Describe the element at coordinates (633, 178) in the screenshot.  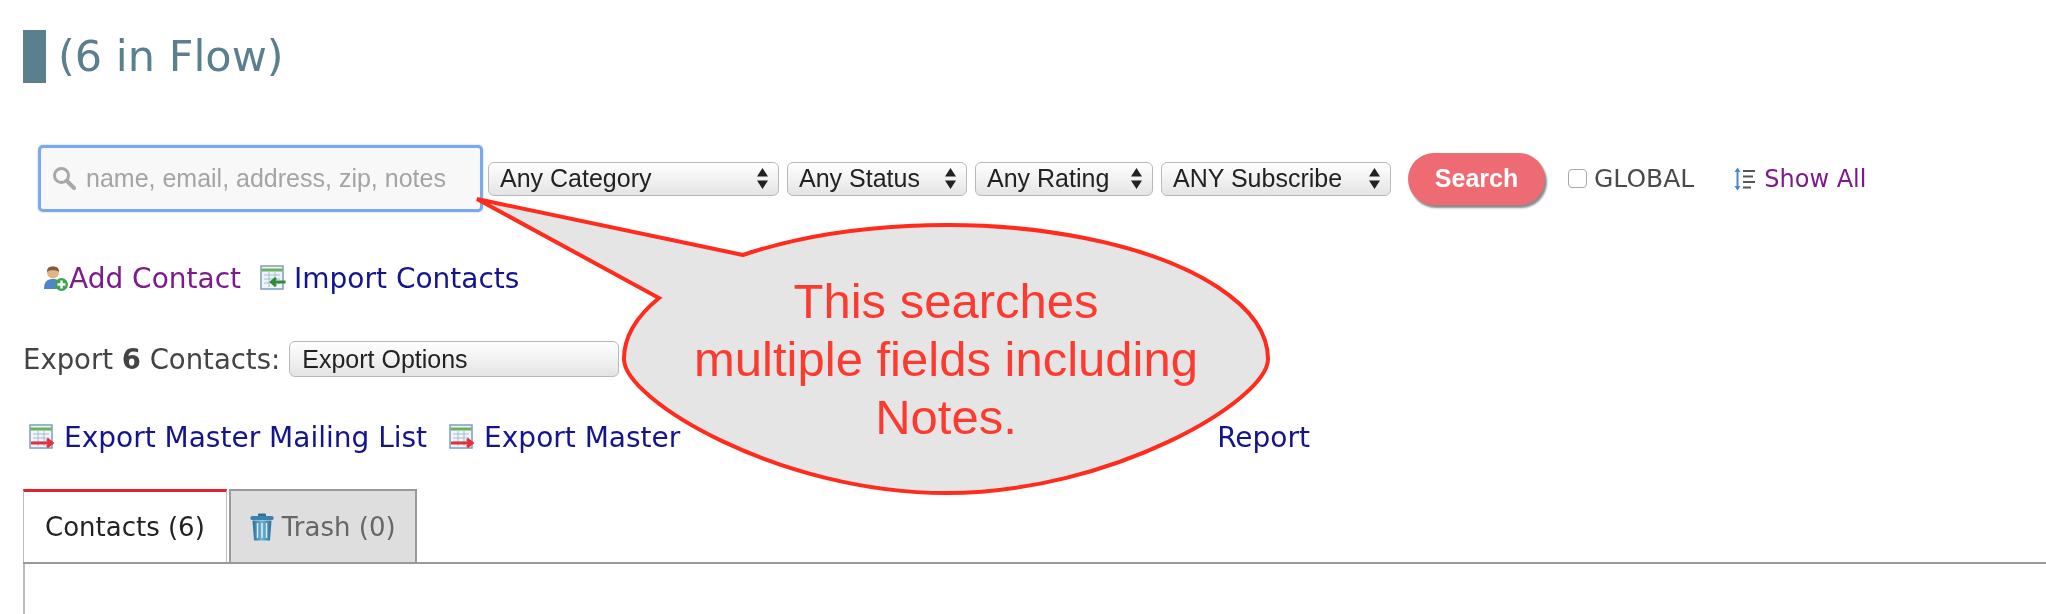
I see `filter-dropdown: Any Category` at that location.